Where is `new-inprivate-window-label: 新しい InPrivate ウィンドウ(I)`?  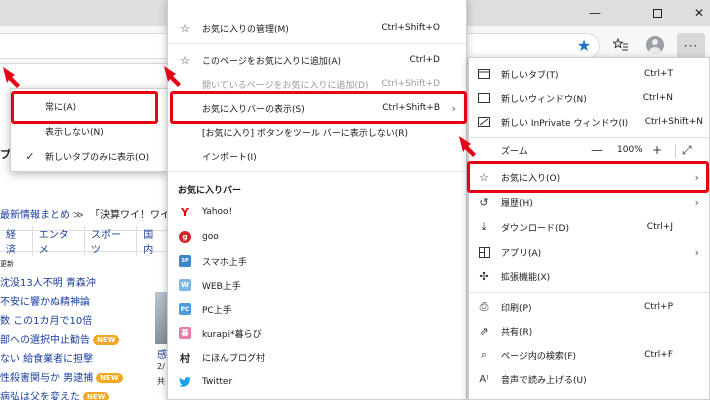
new-inprivate-window-label: 新しい InPrivate ウィンドウ(I) is located at coordinates (565, 123).